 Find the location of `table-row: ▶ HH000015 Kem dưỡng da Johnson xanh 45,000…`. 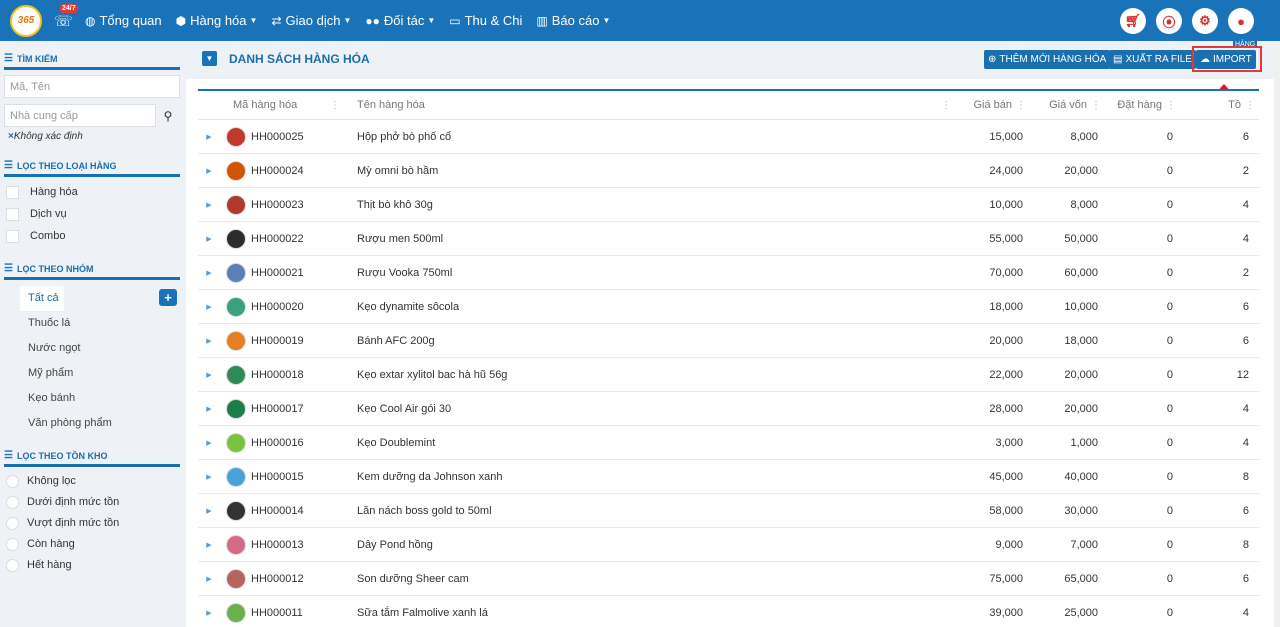

table-row: ▶ HH000015 Kem dưỡng da Johnson xanh 45,000… is located at coordinates (728, 477).